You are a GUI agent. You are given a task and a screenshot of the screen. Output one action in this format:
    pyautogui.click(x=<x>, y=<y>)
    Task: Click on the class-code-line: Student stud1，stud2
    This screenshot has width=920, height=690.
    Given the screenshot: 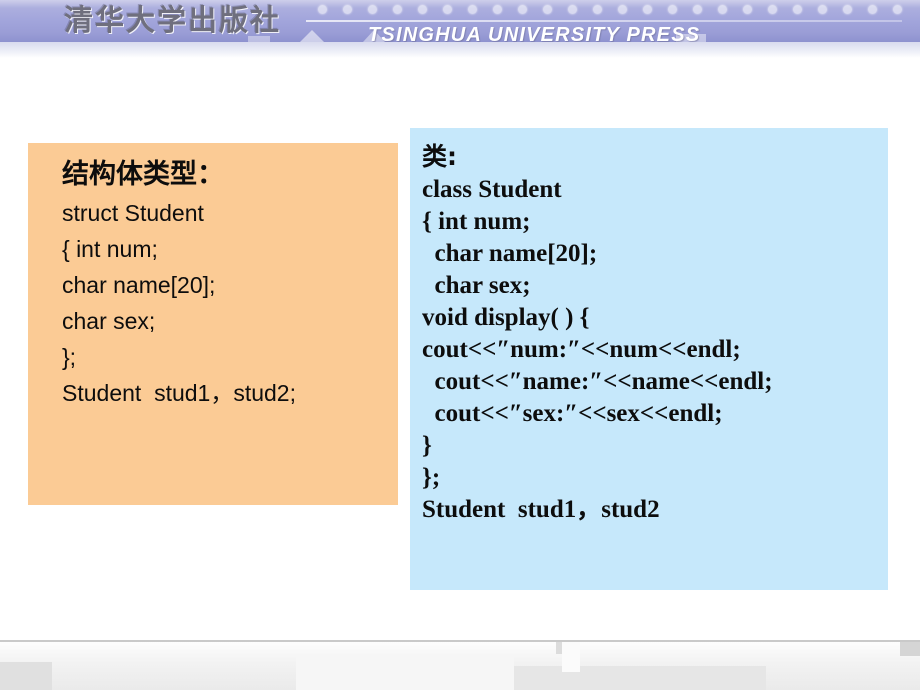 What is the action you would take?
    pyautogui.click(x=541, y=509)
    